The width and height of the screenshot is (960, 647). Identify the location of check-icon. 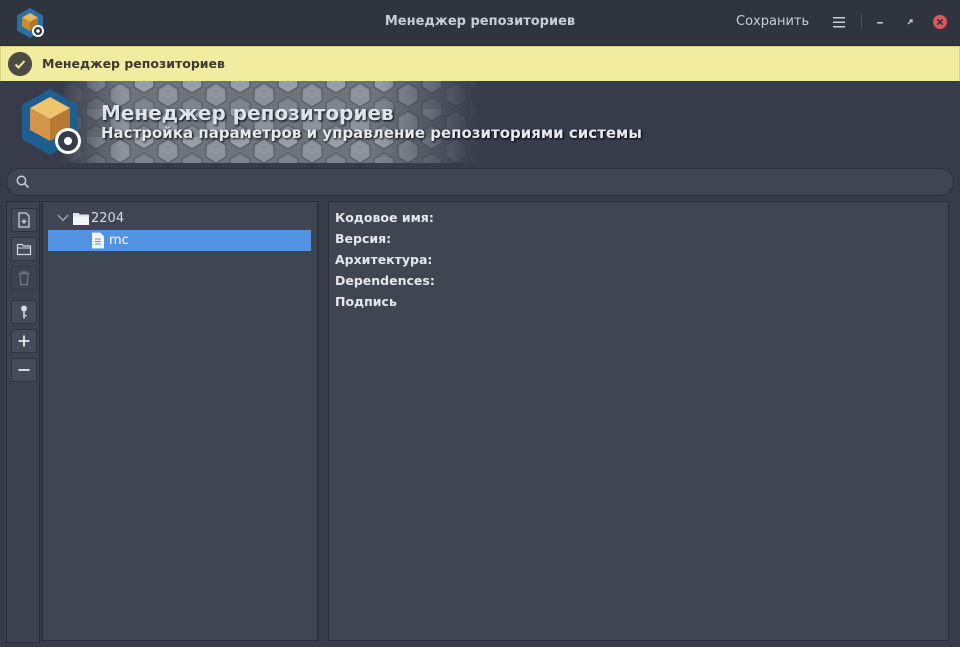
(20, 64).